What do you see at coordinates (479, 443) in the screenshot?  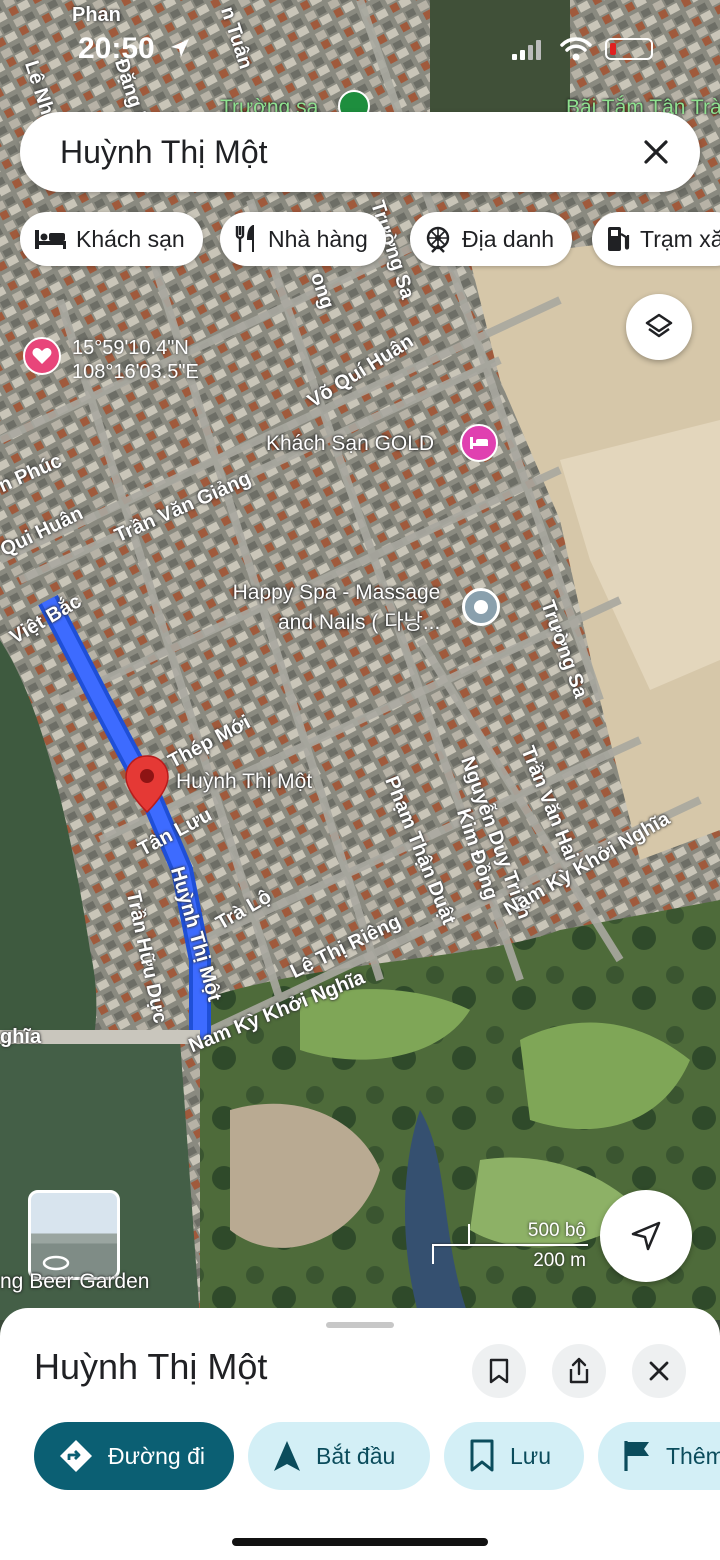 I see `hotel-marker-icon` at bounding box center [479, 443].